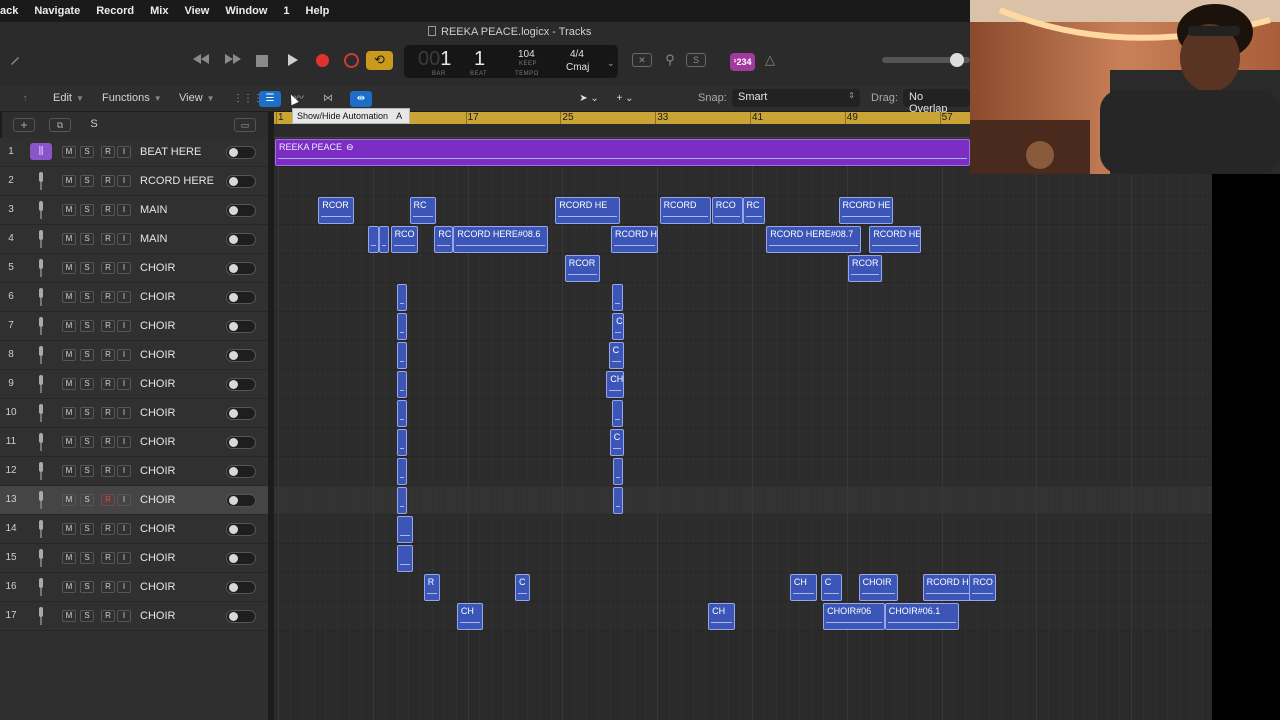 This screenshot has height=720, width=1280. I want to click on catch-playhead-icon: ⇹, so click(361, 99).